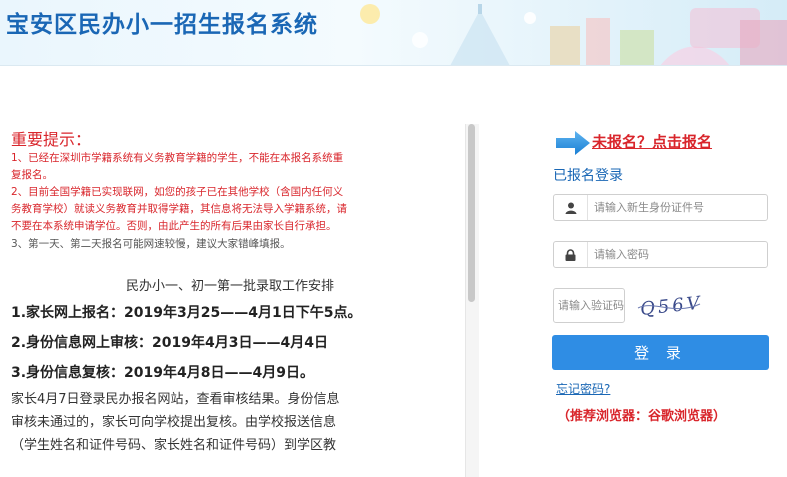 This screenshot has width=787, height=477. Describe the element at coordinates (589, 305) in the screenshot. I see `captcha-input` at that location.